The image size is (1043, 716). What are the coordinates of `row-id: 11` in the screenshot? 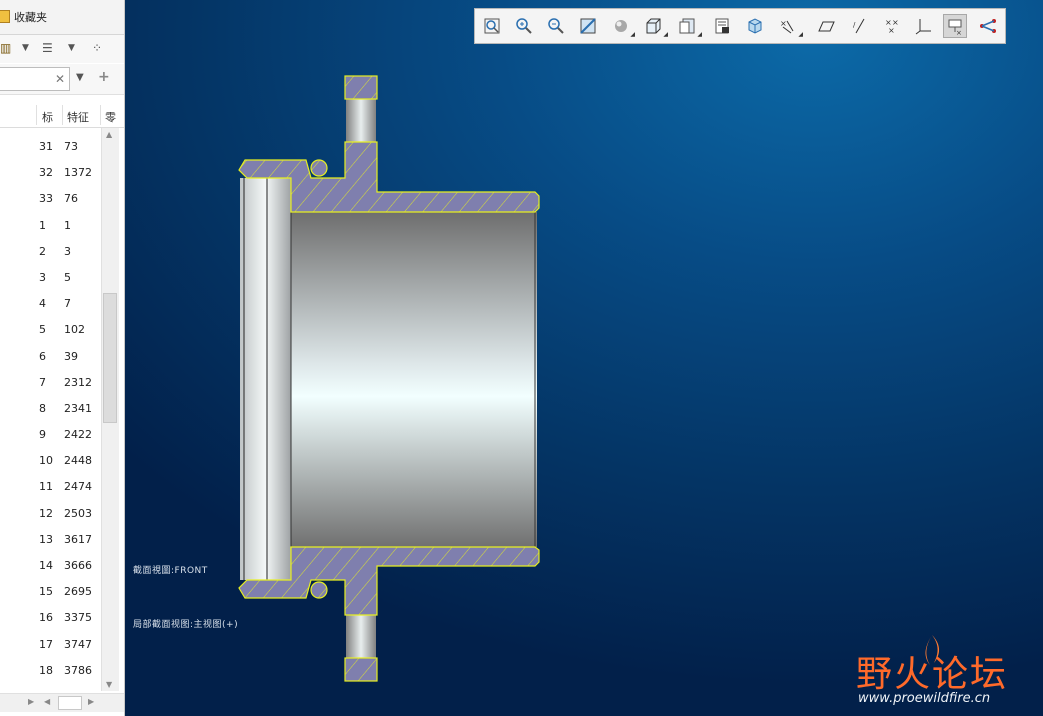 It's located at (46, 487).